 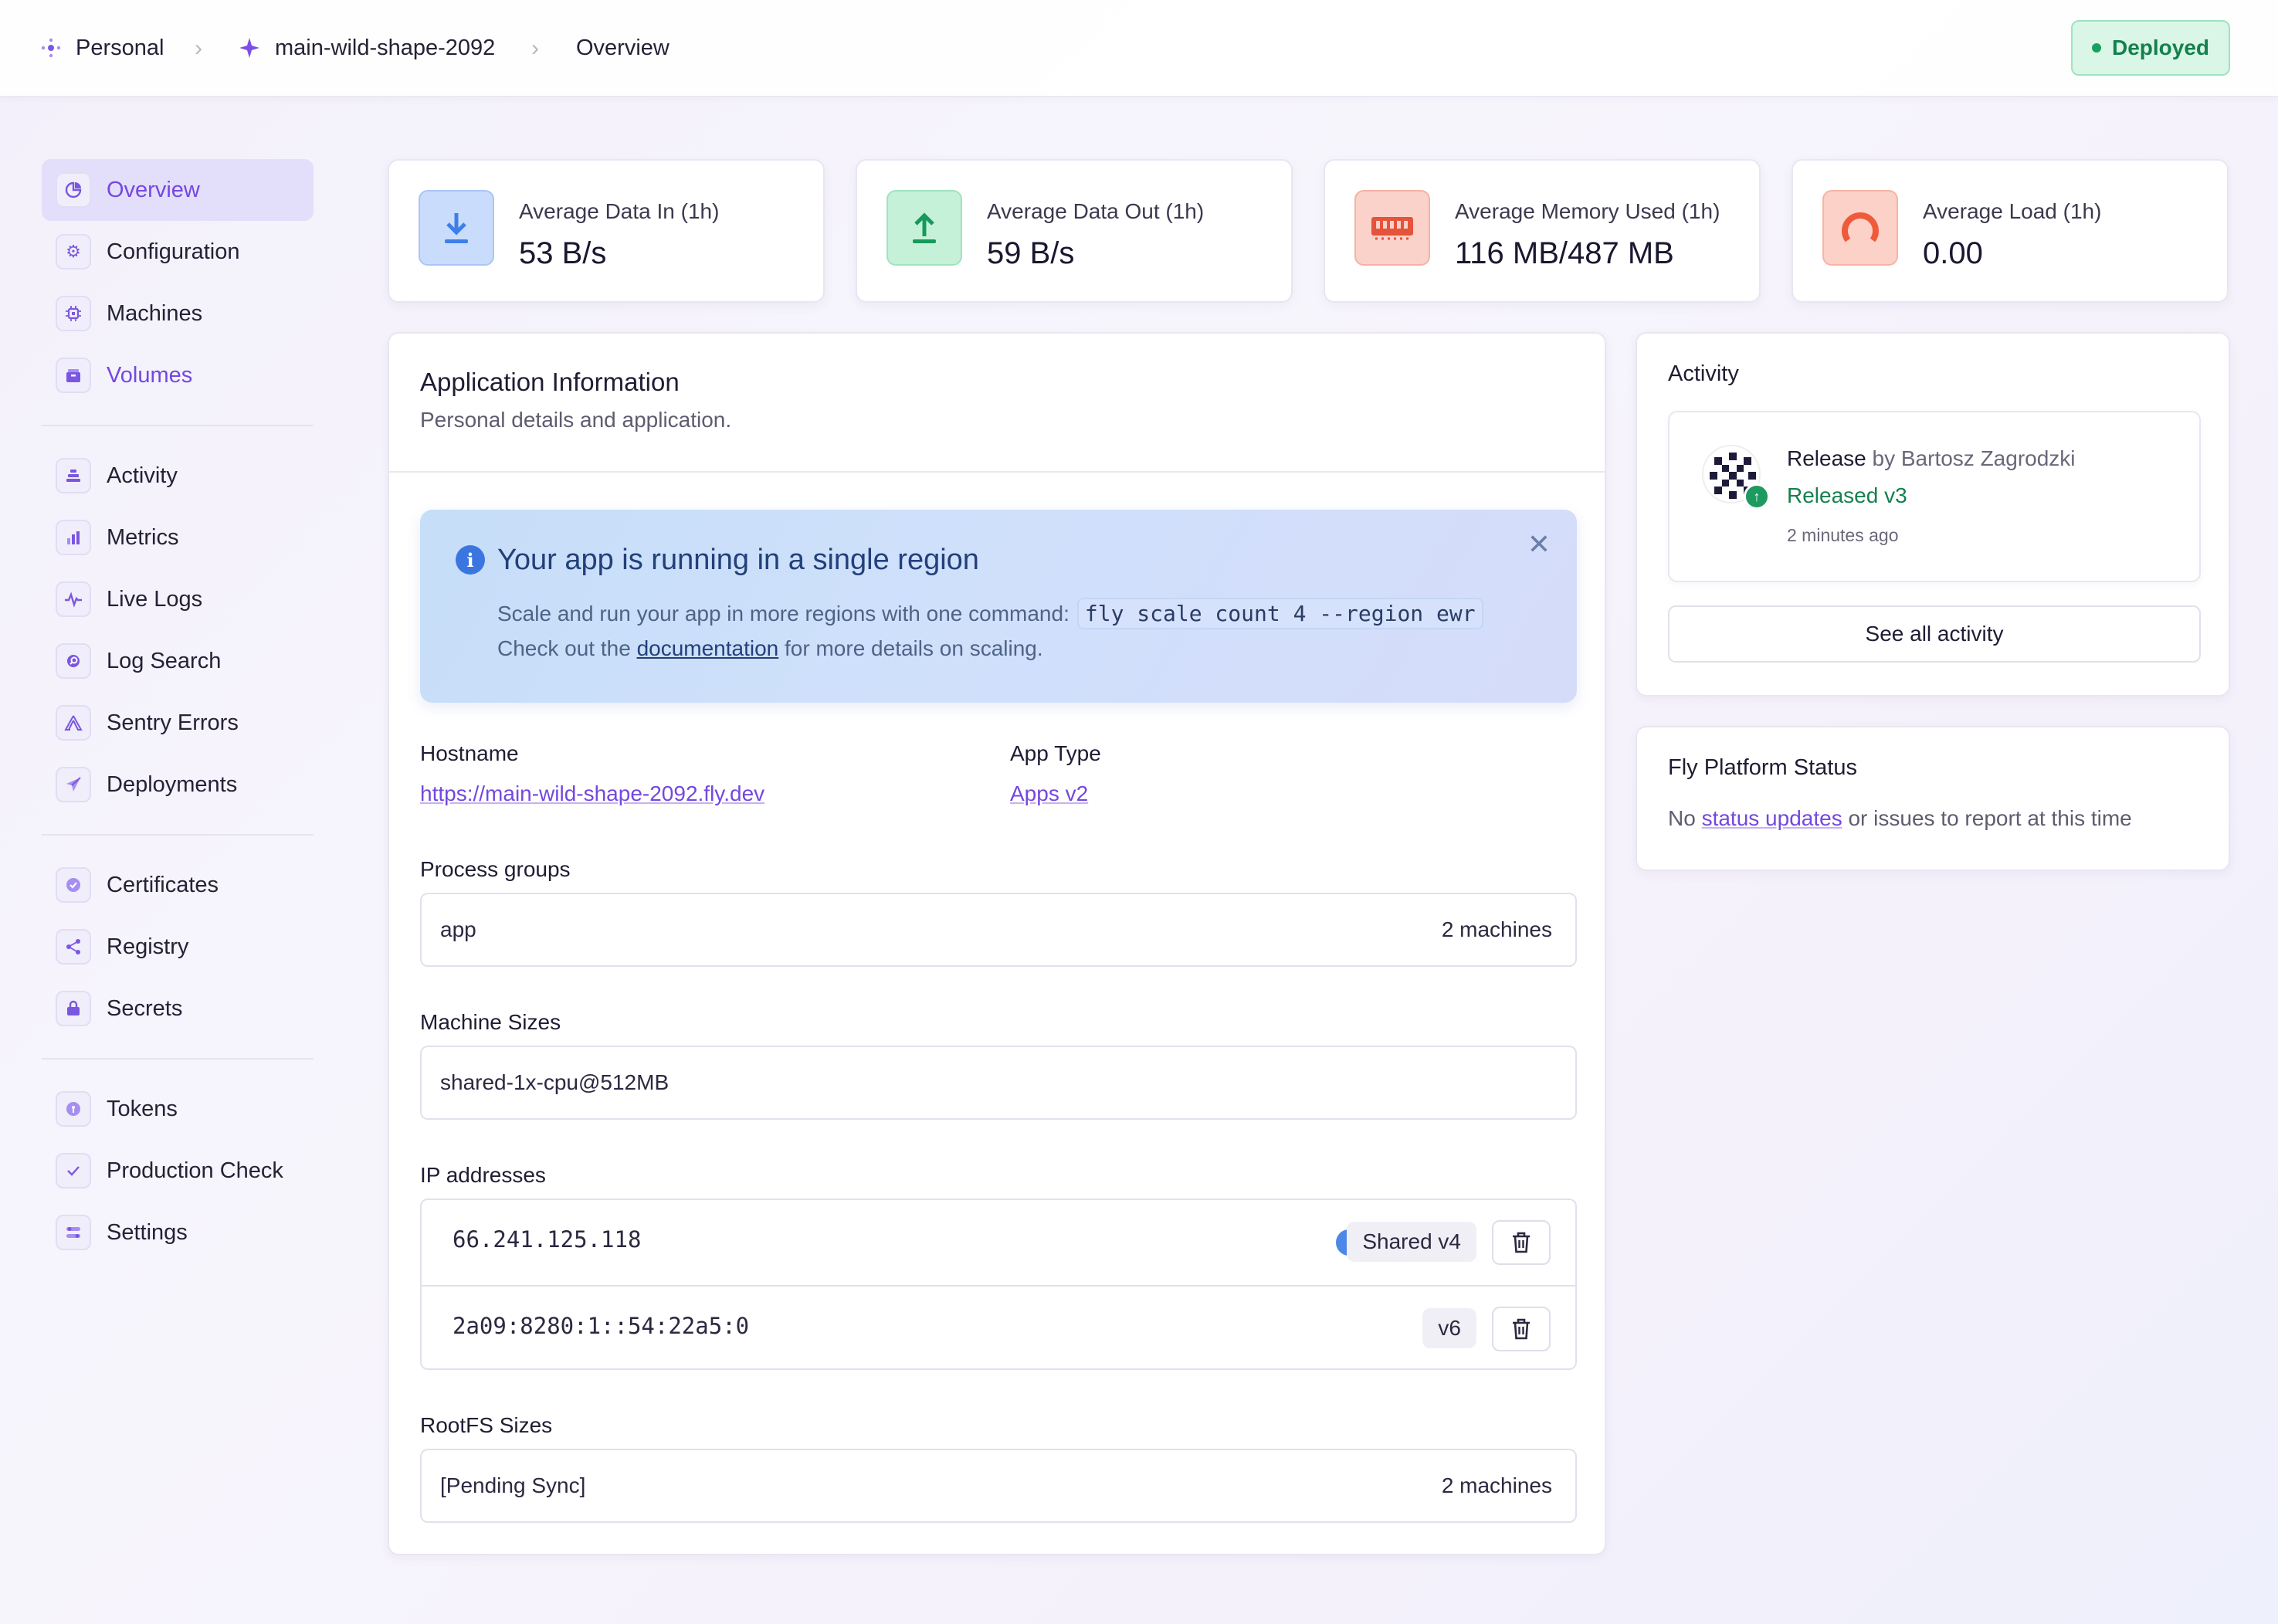 I want to click on trash-icon, so click(x=1521, y=1242).